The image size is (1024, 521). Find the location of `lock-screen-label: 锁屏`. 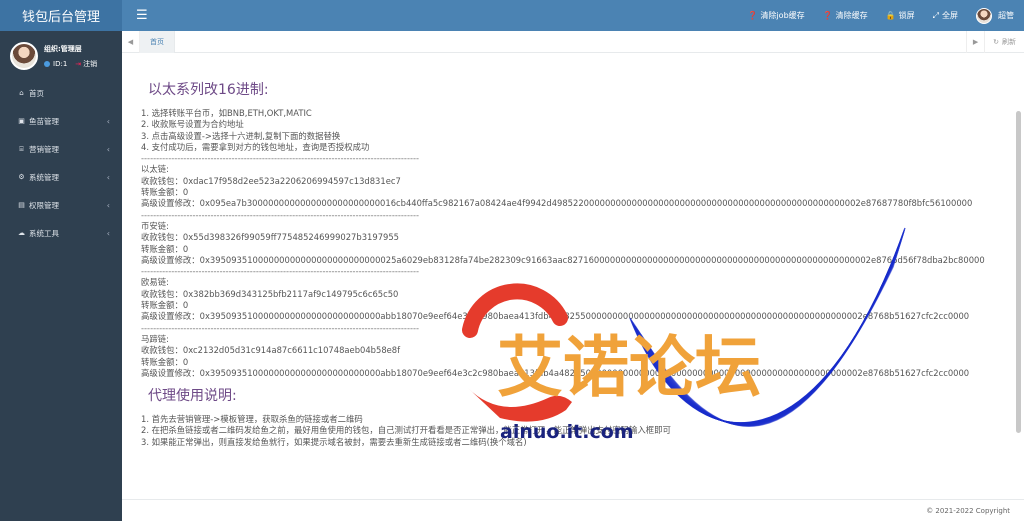

lock-screen-label: 锁屏 is located at coordinates (906, 15).